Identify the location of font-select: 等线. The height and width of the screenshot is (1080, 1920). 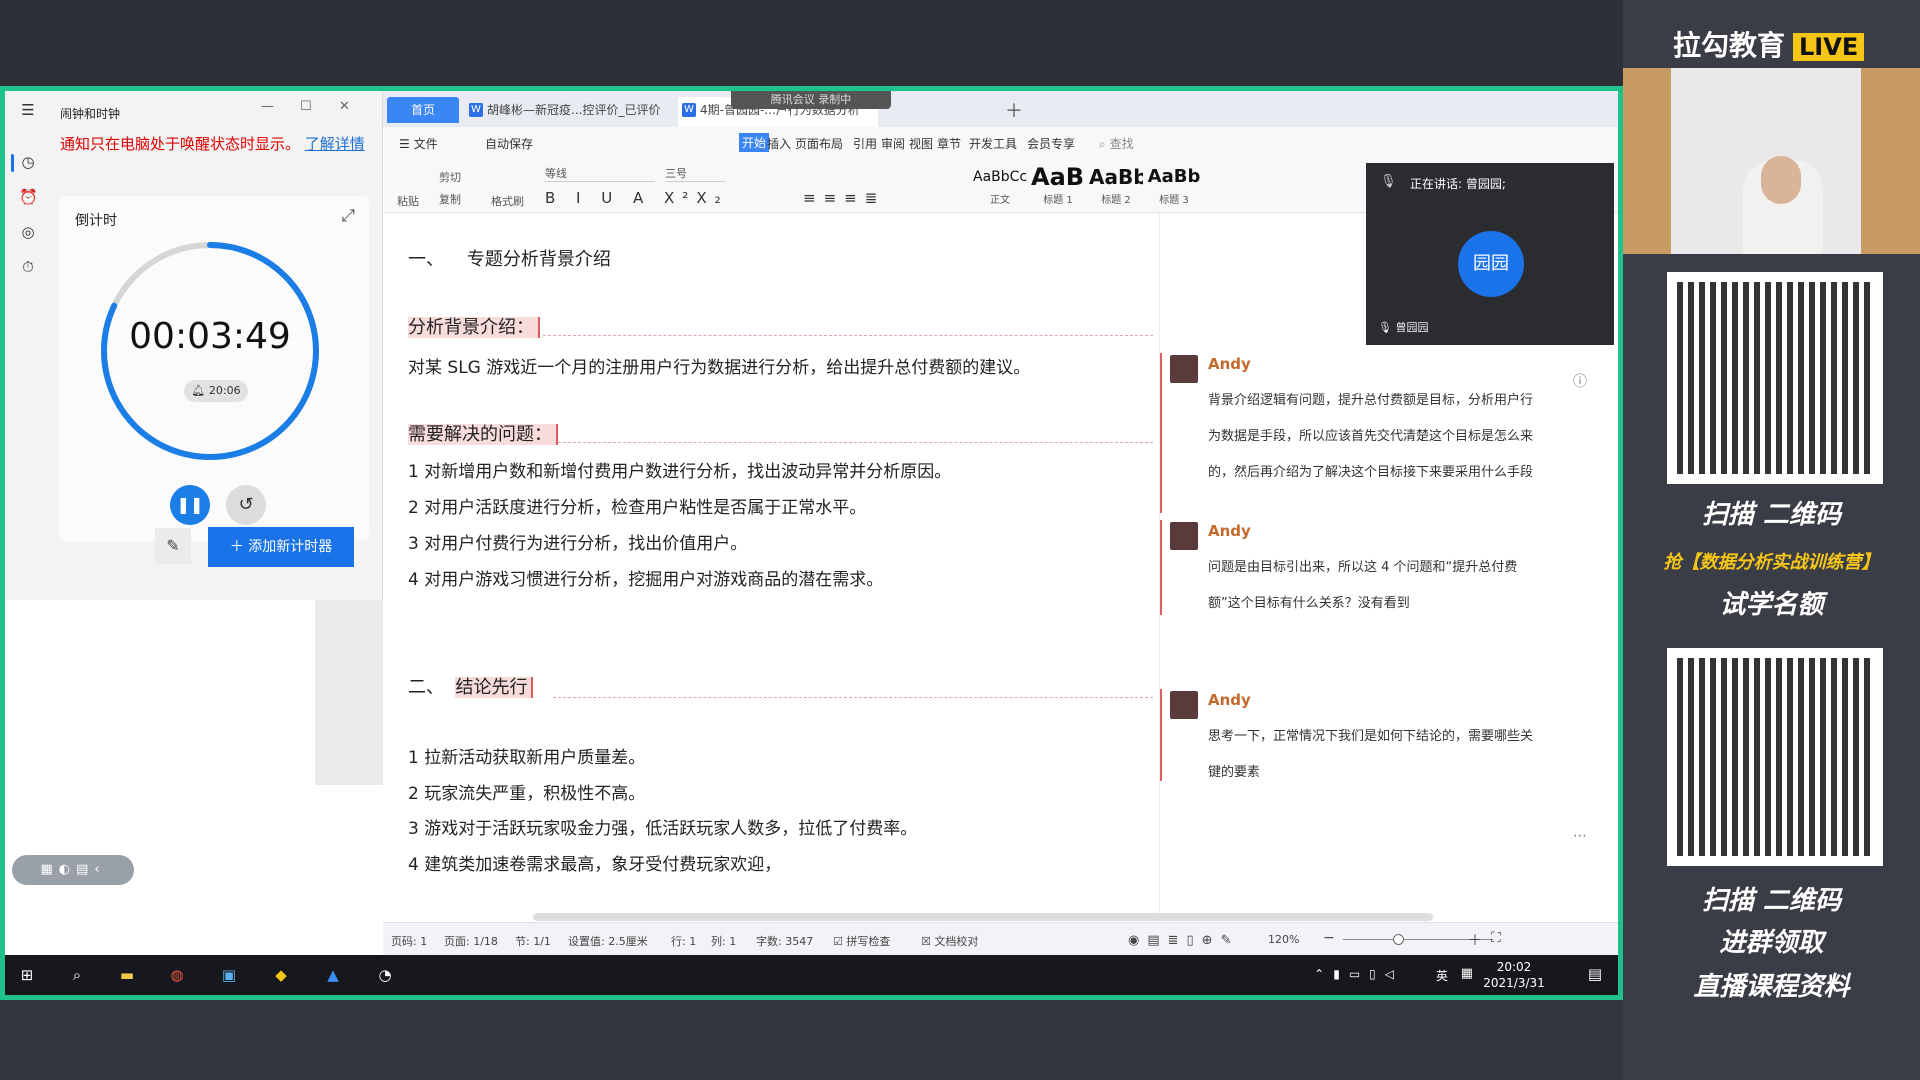
(600, 173).